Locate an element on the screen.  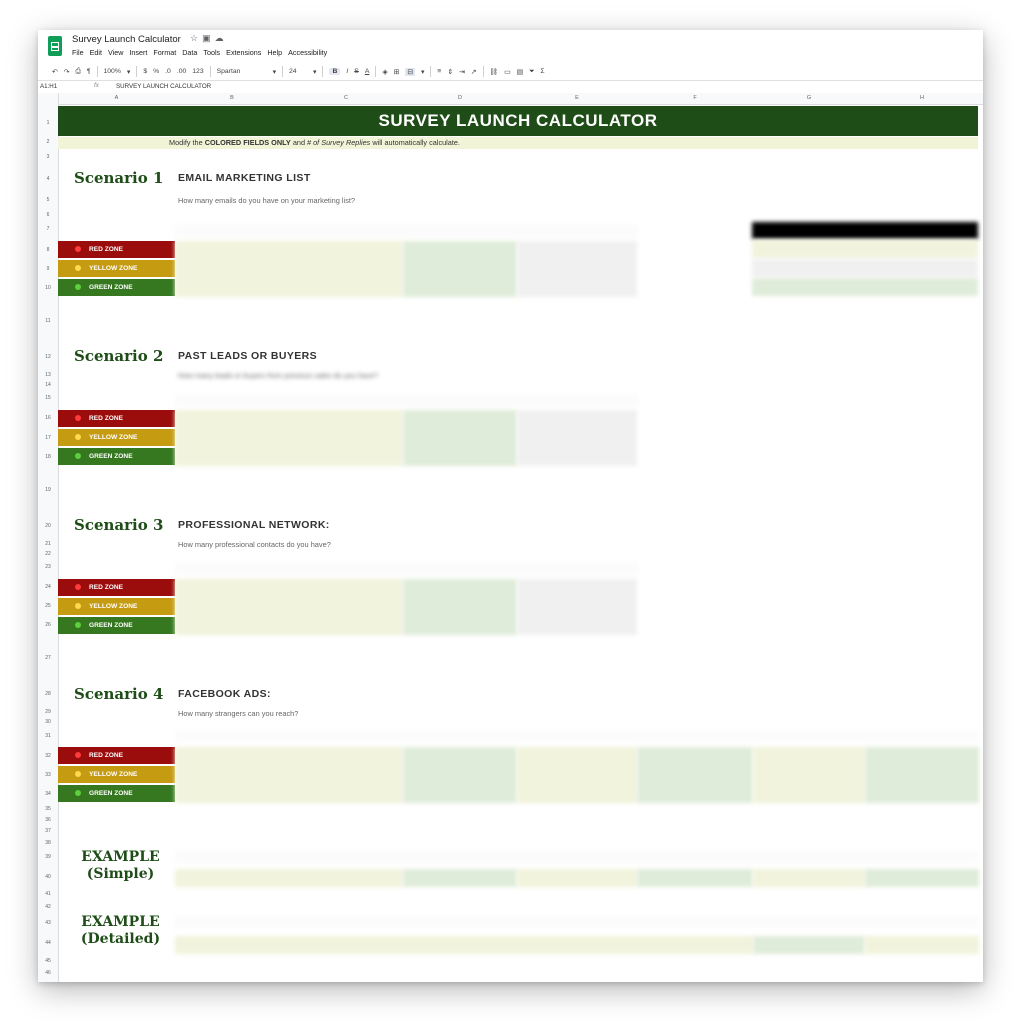
row-header: 42 is located at coordinates (48, 907).